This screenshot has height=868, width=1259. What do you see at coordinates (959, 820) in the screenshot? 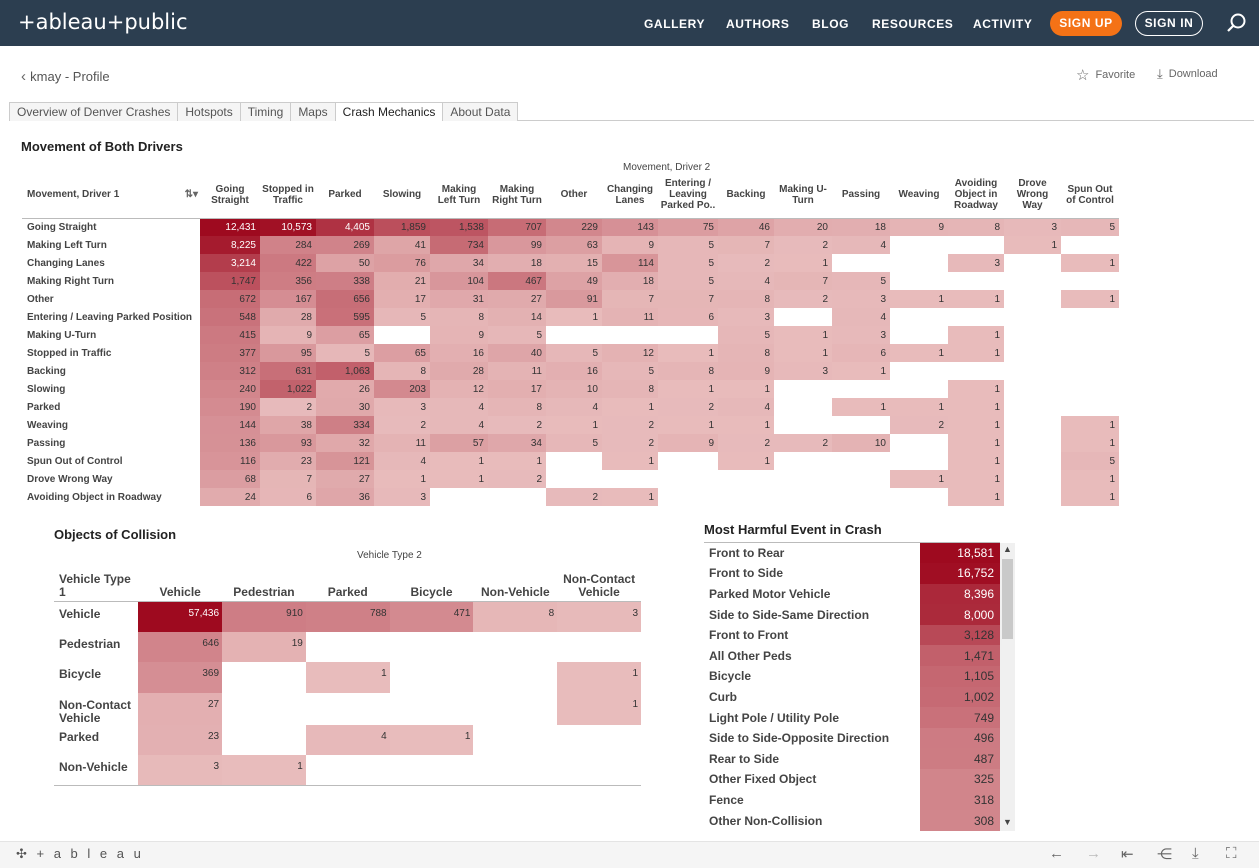
I see `heat-cell: 308` at bounding box center [959, 820].